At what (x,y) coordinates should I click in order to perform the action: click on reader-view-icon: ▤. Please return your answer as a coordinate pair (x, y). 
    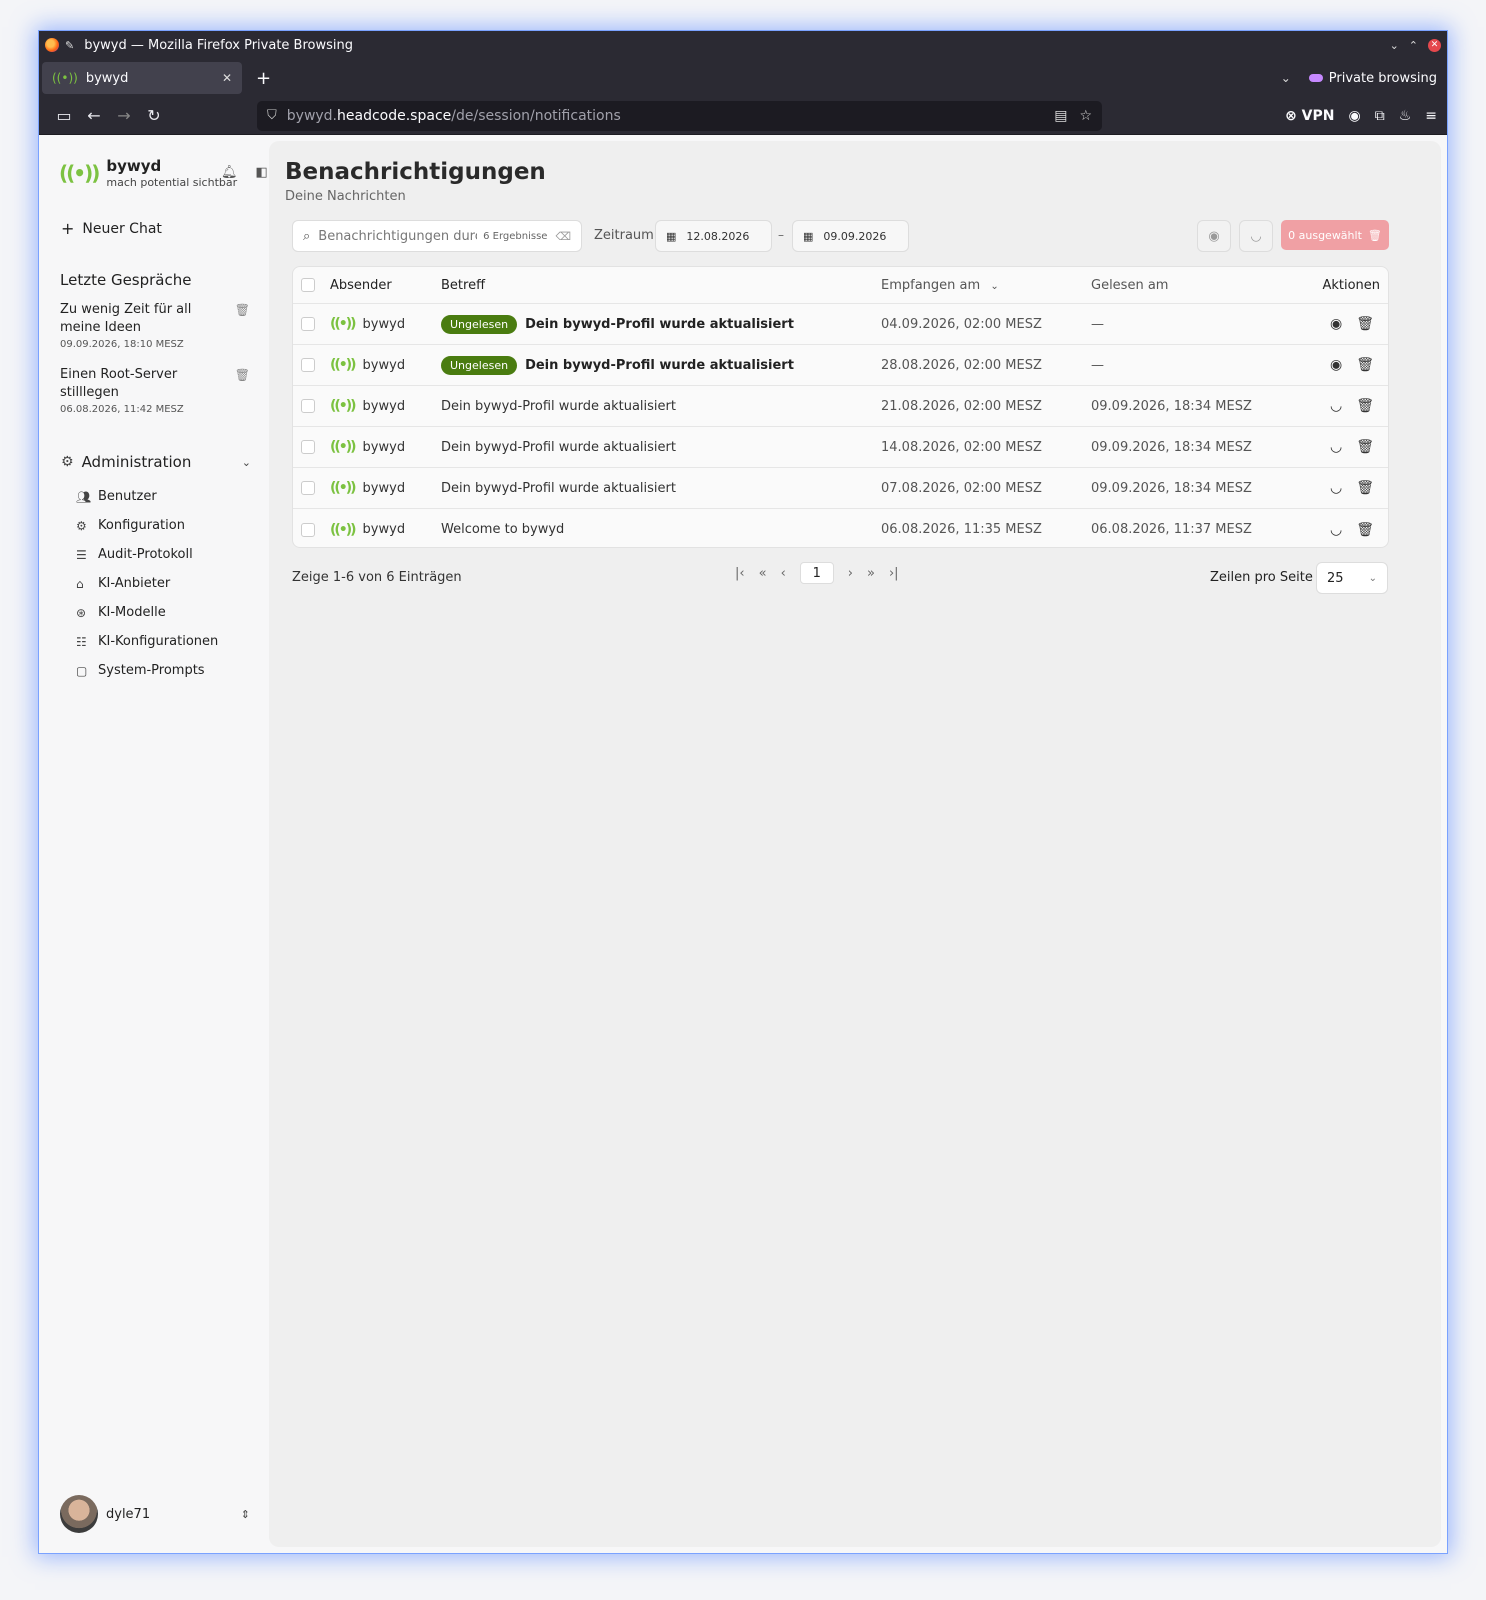
    Looking at the image, I should click on (1060, 116).